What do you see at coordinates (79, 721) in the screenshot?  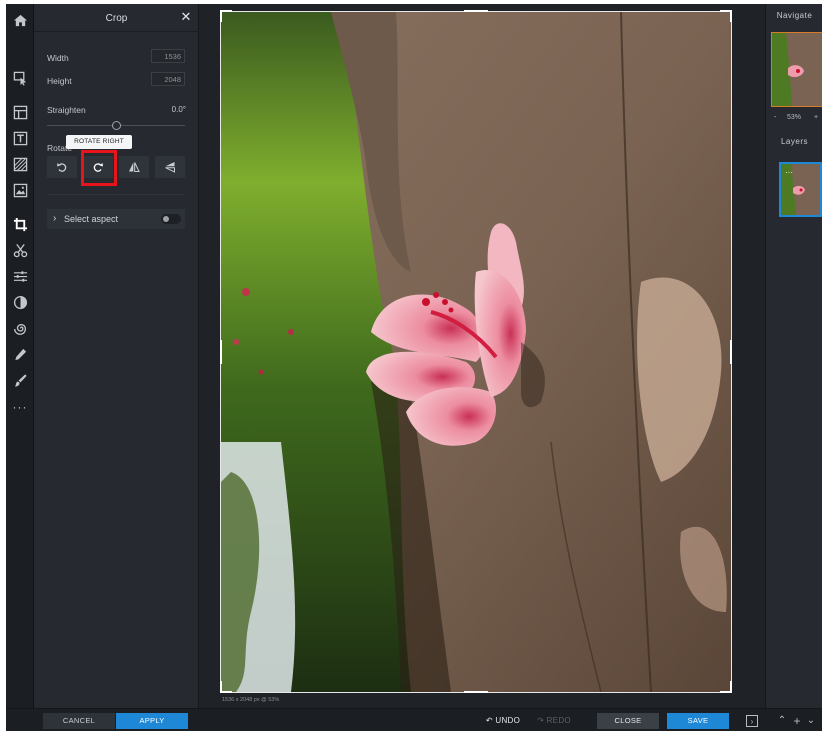 I see `cancel-button: CANCEL` at bounding box center [79, 721].